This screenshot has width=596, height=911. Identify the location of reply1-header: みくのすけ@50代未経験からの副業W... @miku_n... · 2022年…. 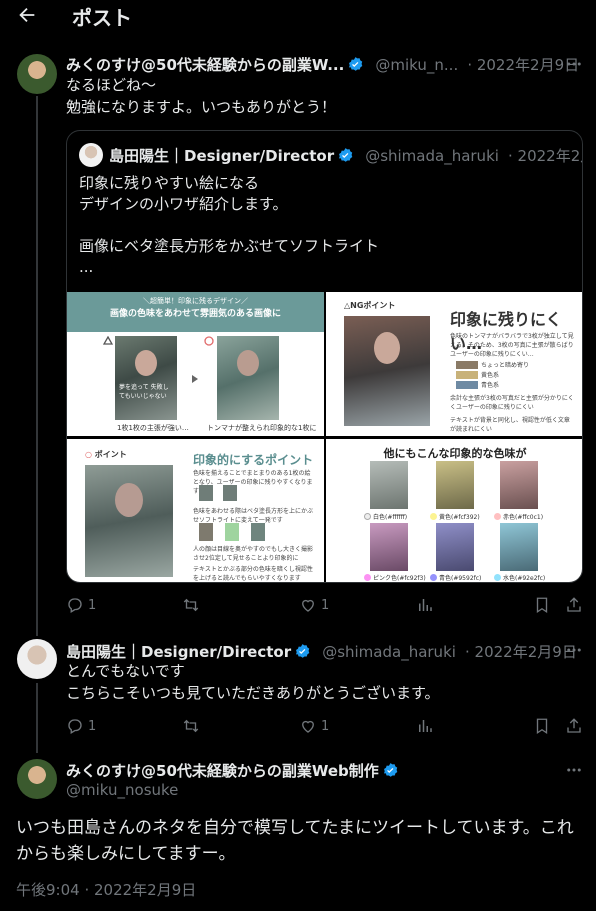
(322, 64).